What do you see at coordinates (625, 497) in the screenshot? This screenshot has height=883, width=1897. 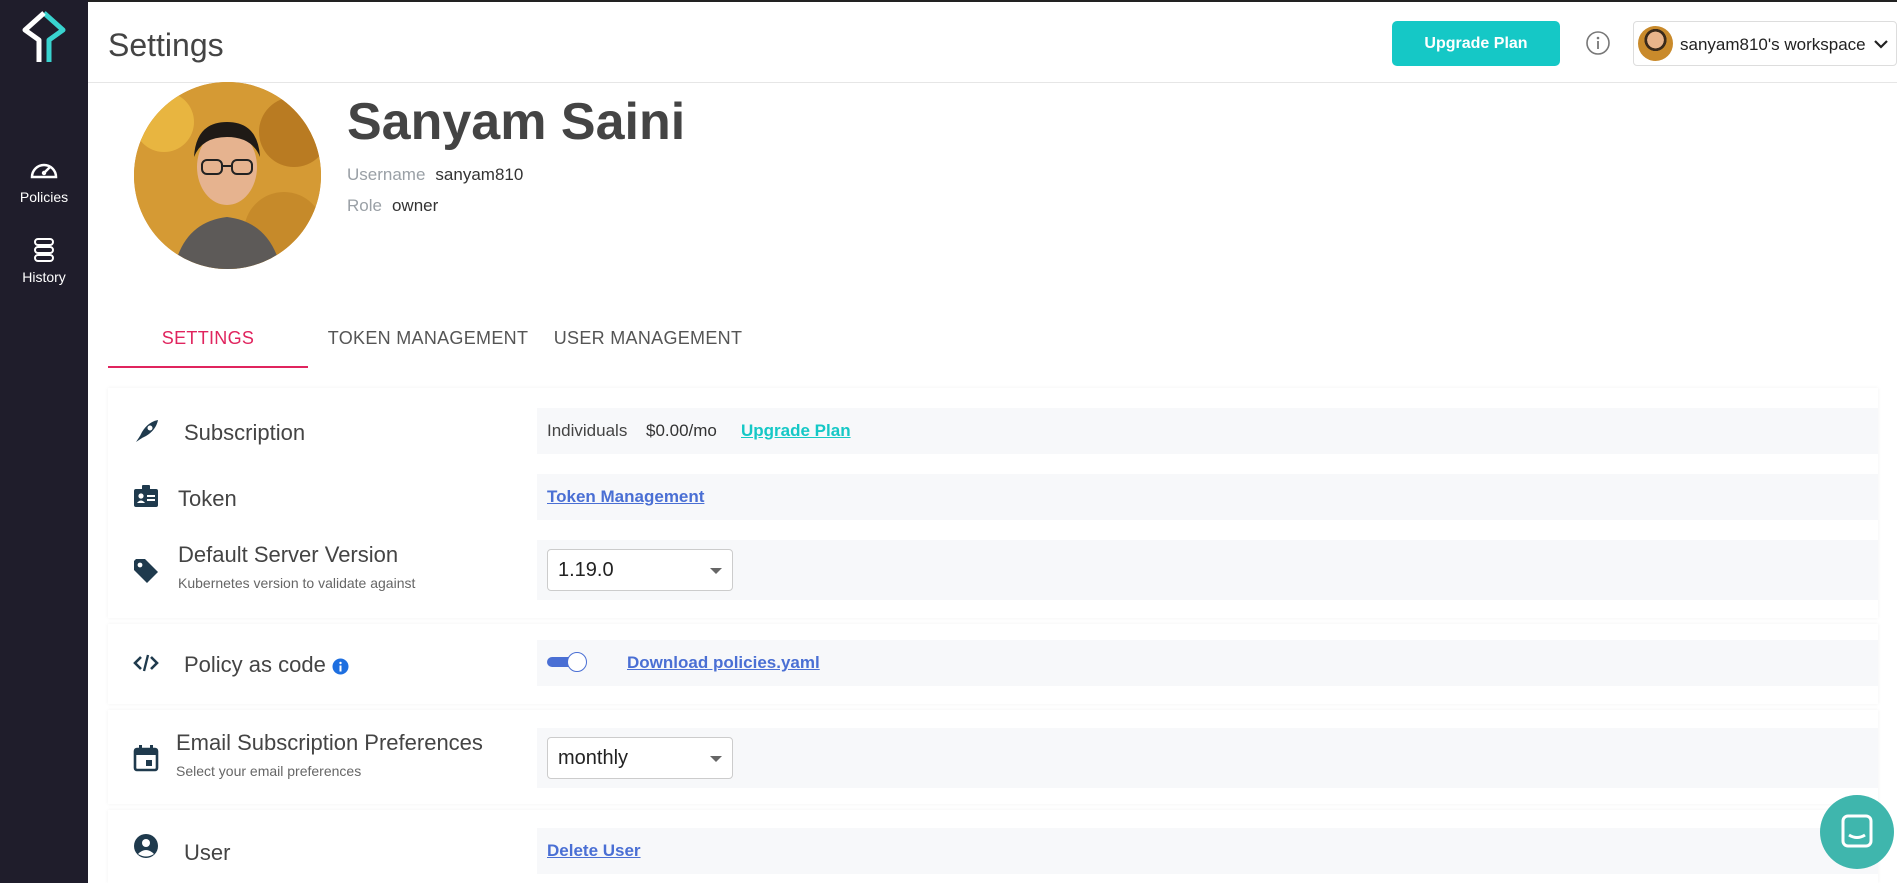 I see `token-management-link: Token Management` at bounding box center [625, 497].